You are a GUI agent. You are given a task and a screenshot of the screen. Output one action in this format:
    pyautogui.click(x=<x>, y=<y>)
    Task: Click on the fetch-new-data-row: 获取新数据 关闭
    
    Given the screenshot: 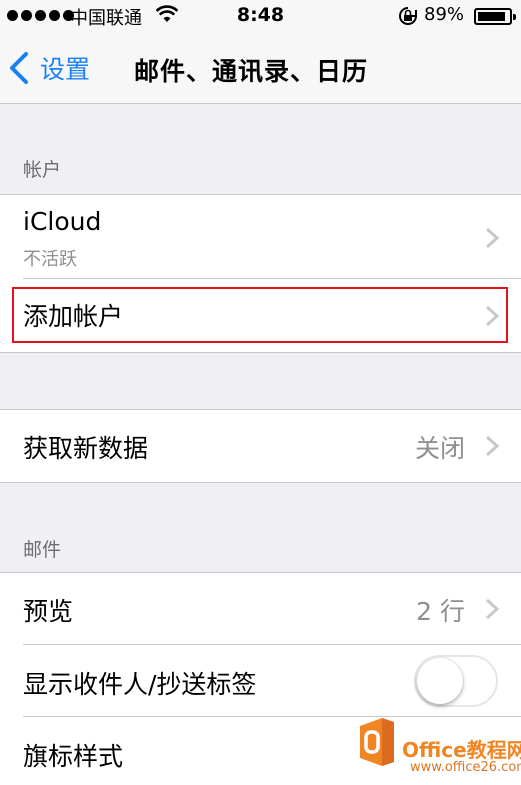 What is the action you would take?
    pyautogui.click(x=260, y=446)
    